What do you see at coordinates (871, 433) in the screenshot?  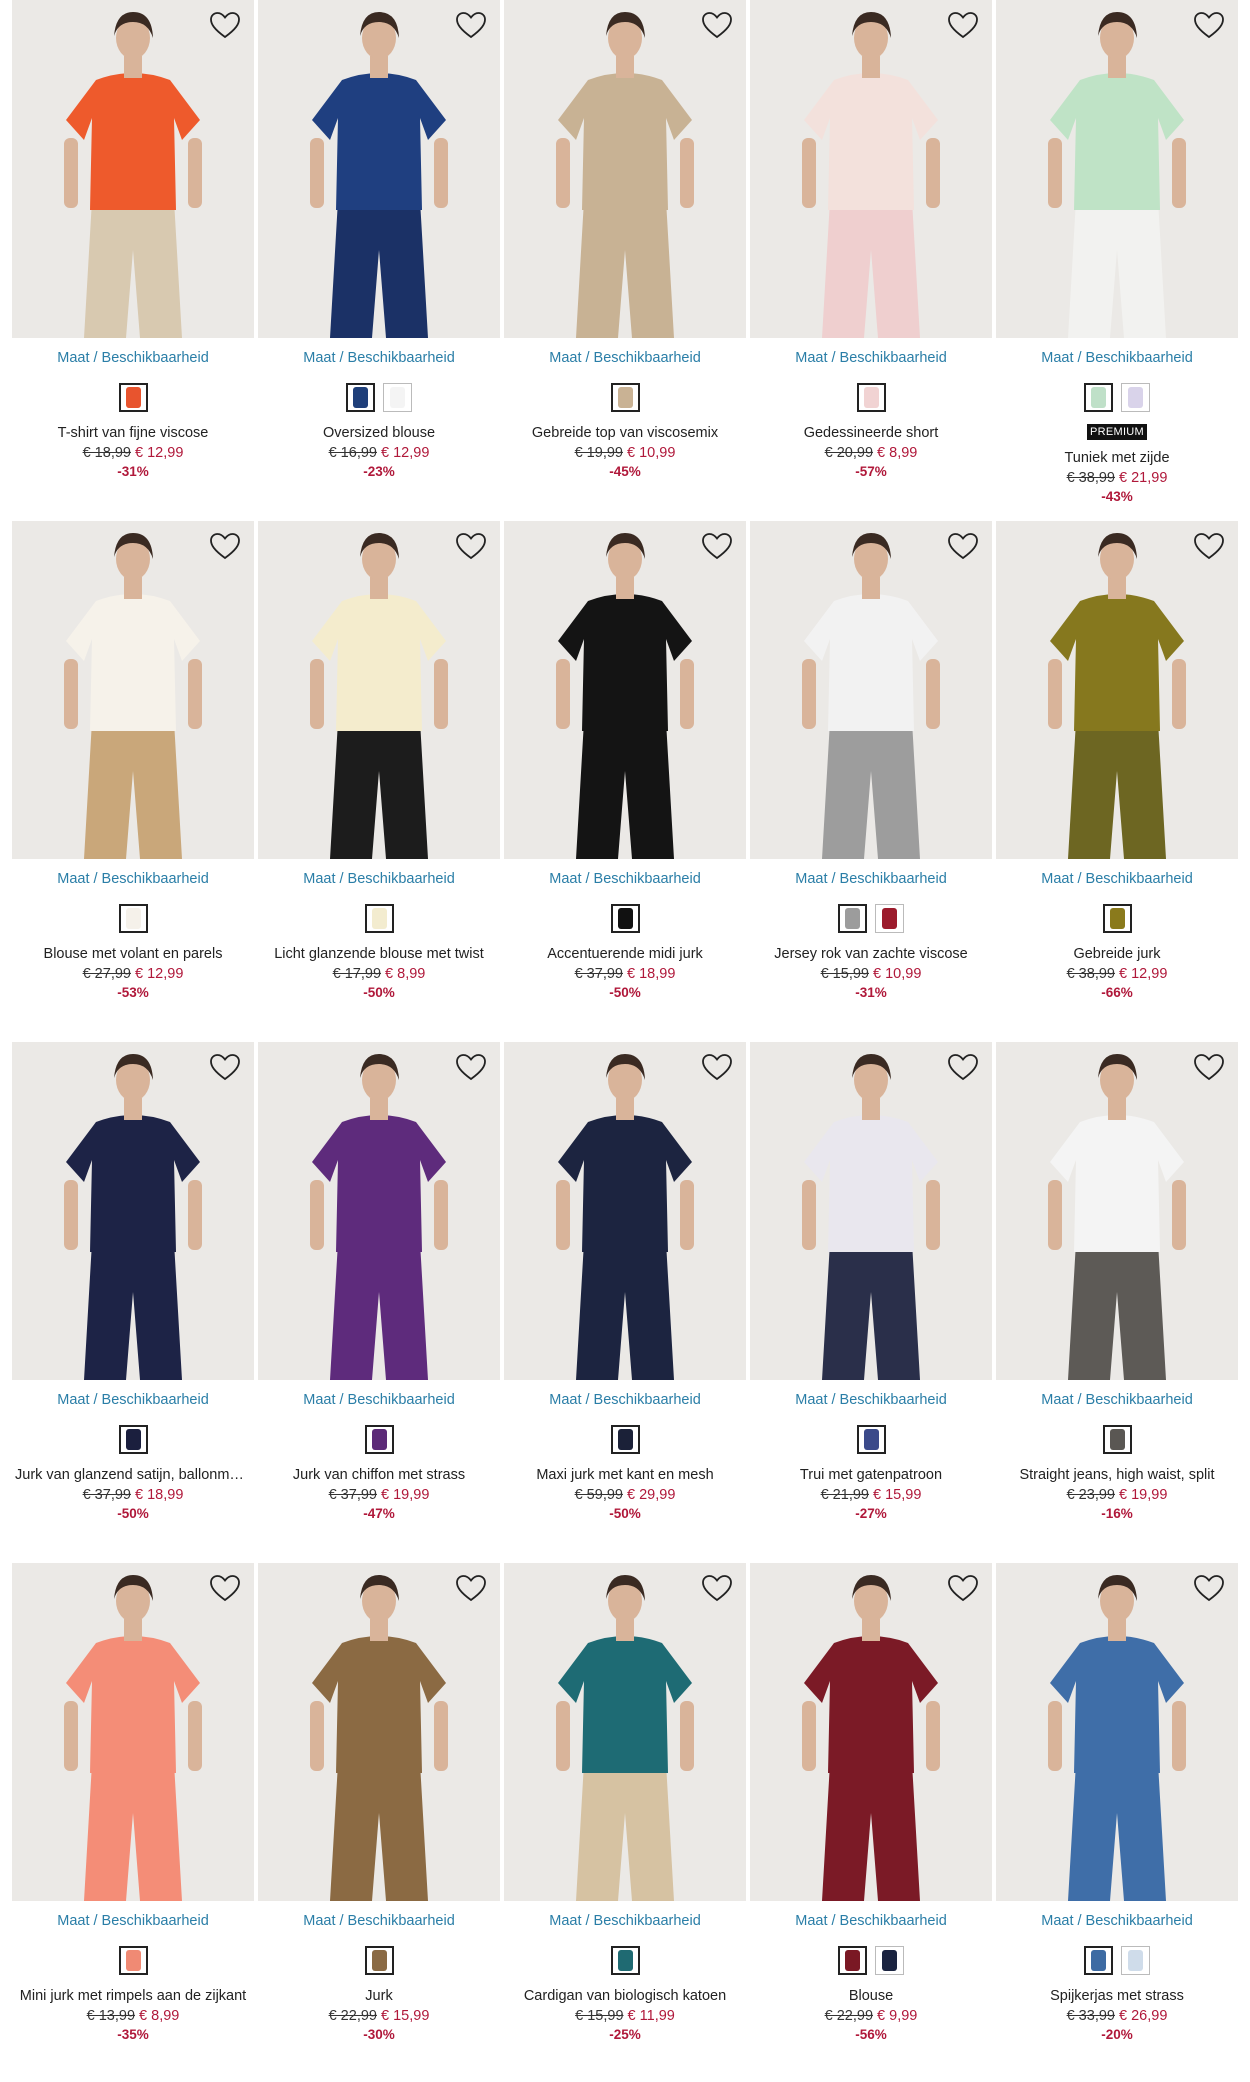 I see `product-name: Gedessineerde short` at bounding box center [871, 433].